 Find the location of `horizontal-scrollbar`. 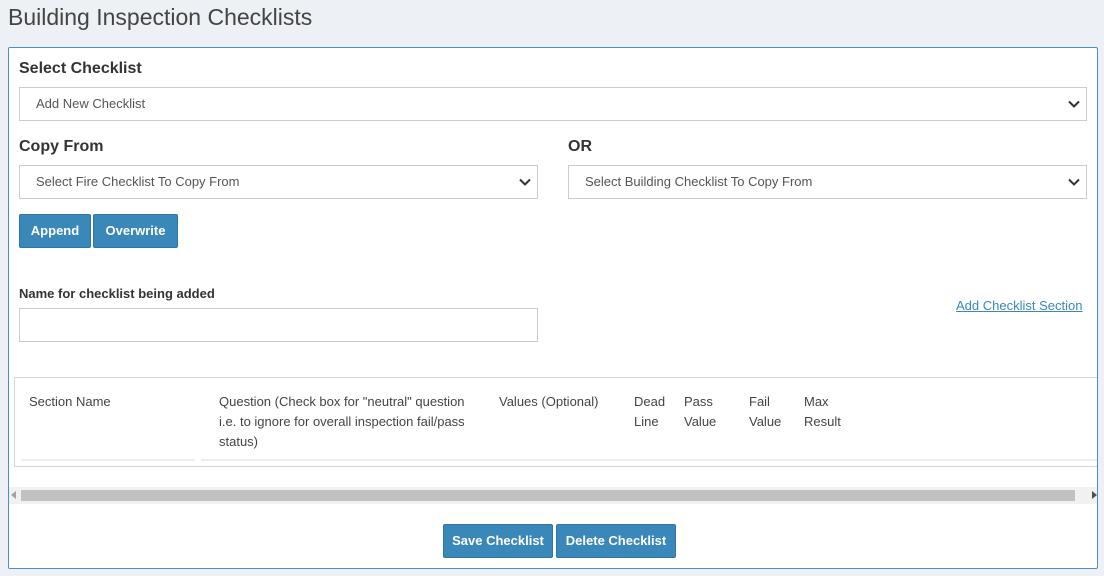

horizontal-scrollbar is located at coordinates (553, 495).